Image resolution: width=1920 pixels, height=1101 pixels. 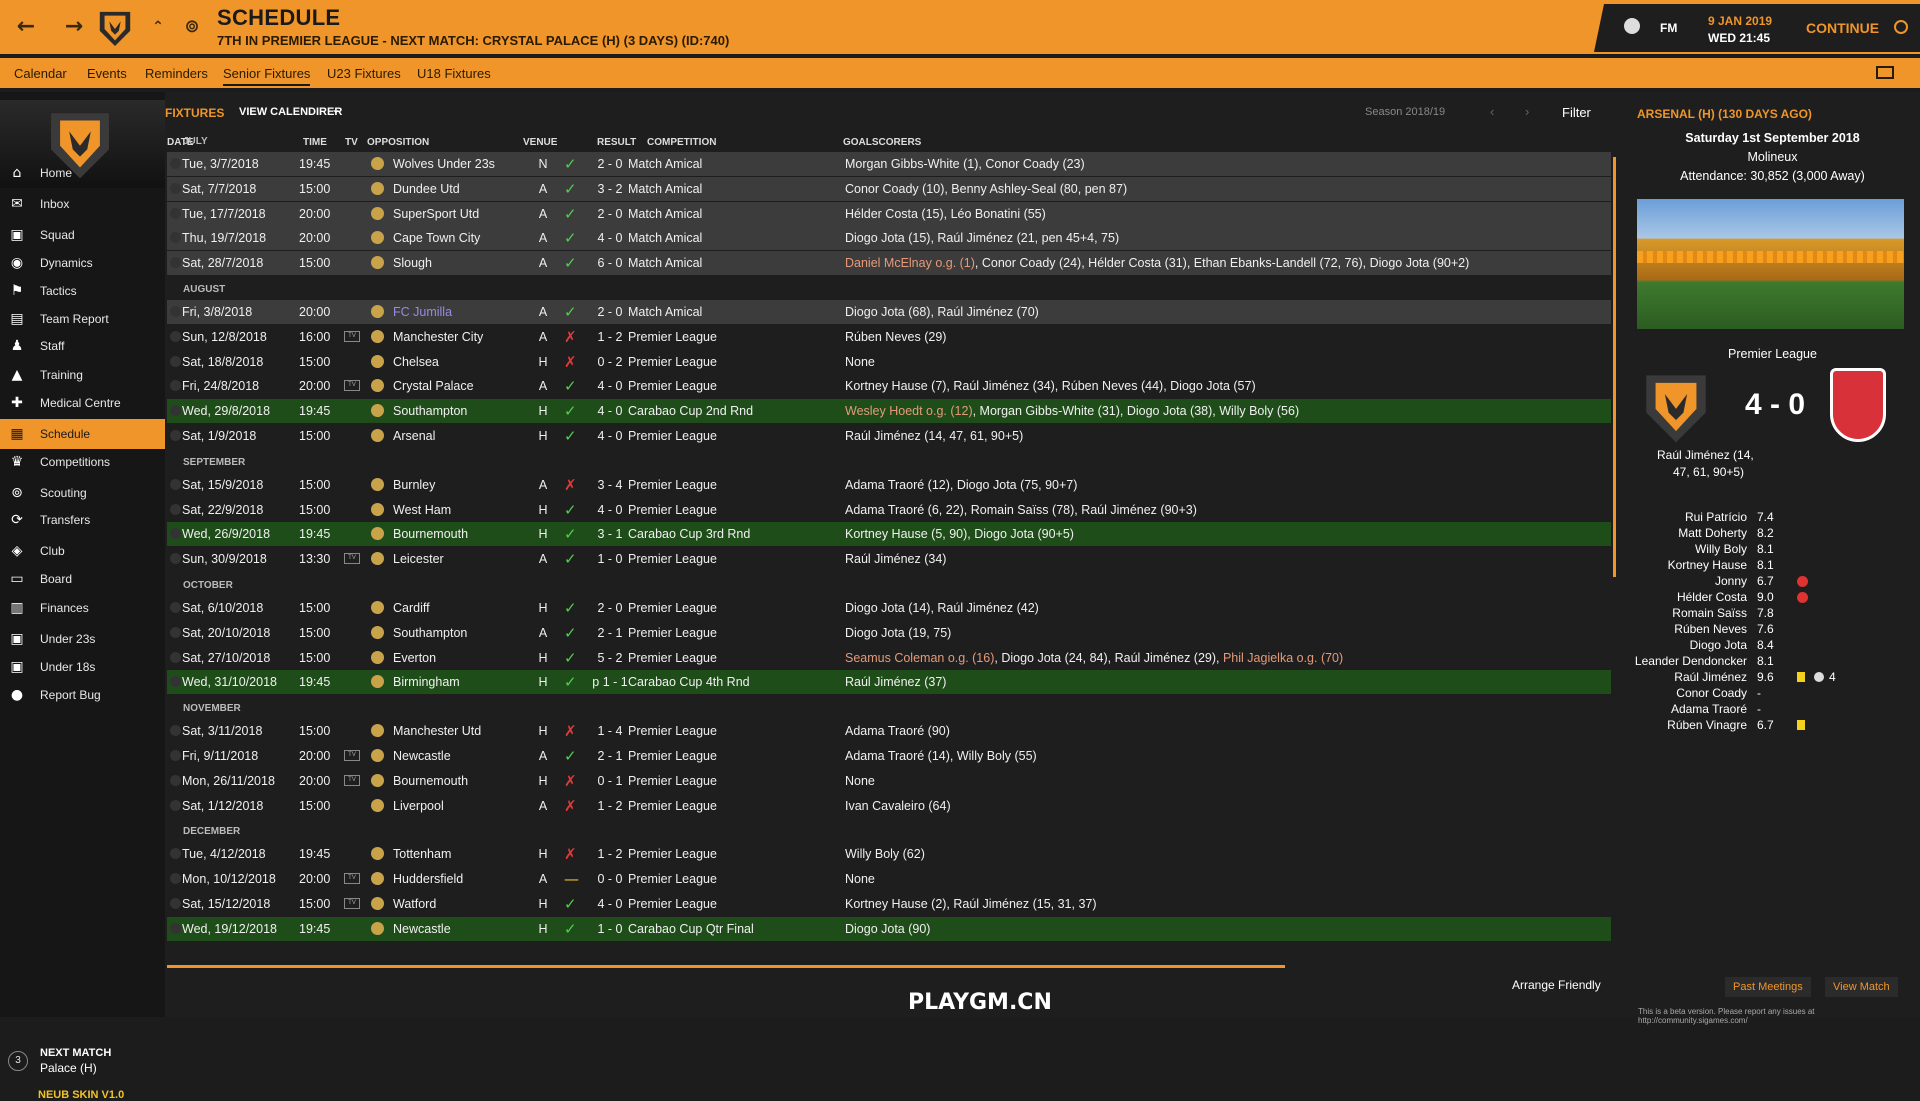 What do you see at coordinates (82, 375) in the screenshot?
I see `sidebar-item-training: ▲ Training` at bounding box center [82, 375].